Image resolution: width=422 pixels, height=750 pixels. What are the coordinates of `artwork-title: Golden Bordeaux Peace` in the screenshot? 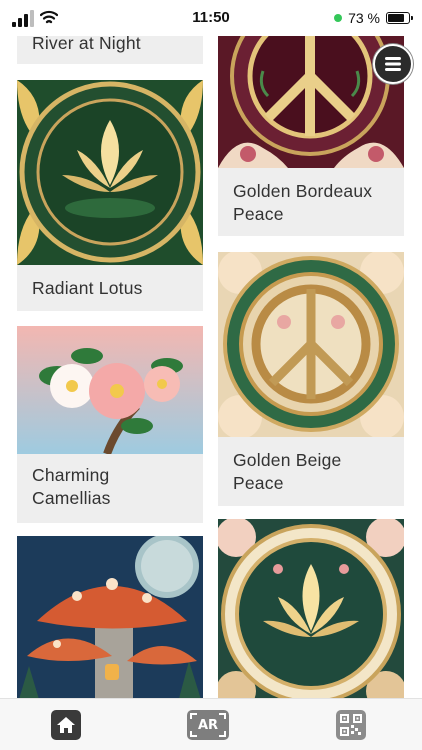 It's located at (303, 202).